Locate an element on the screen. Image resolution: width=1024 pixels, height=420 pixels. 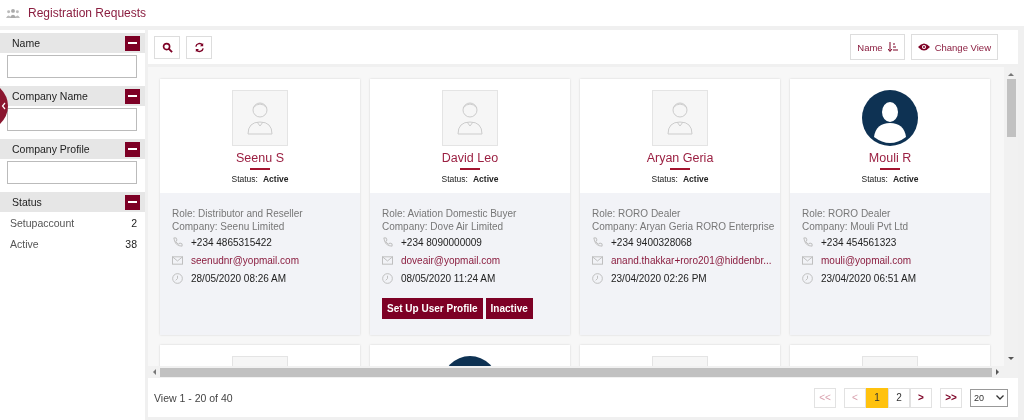
status-count: 2 is located at coordinates (134, 223).